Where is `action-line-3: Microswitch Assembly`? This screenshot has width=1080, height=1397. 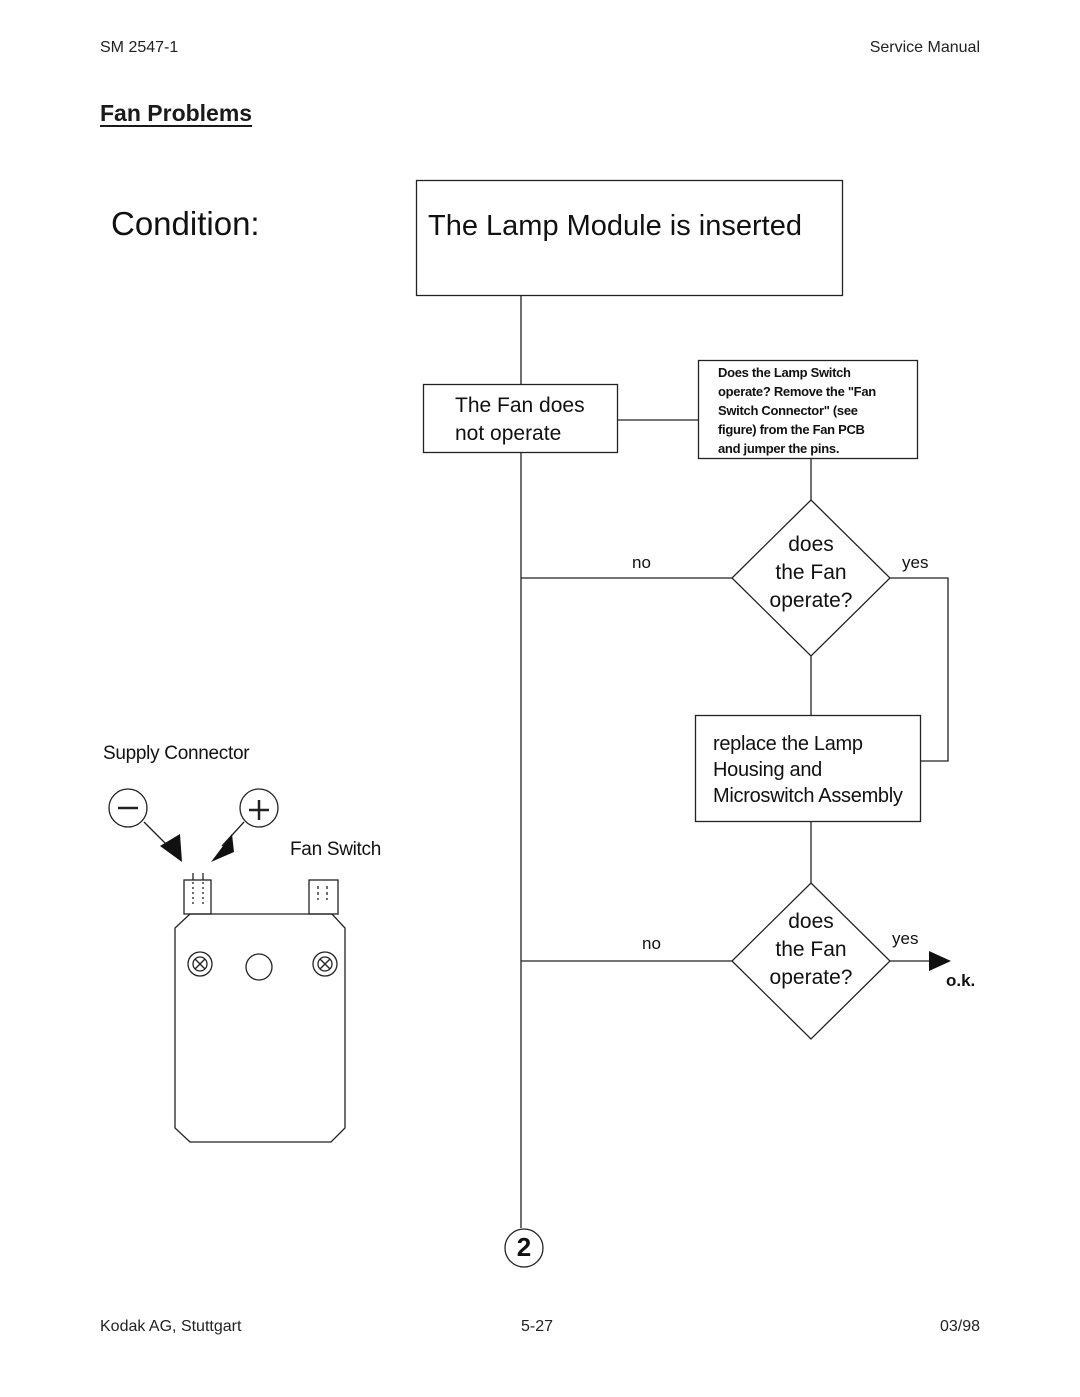
action-line-3: Microswitch Assembly is located at coordinates (808, 796).